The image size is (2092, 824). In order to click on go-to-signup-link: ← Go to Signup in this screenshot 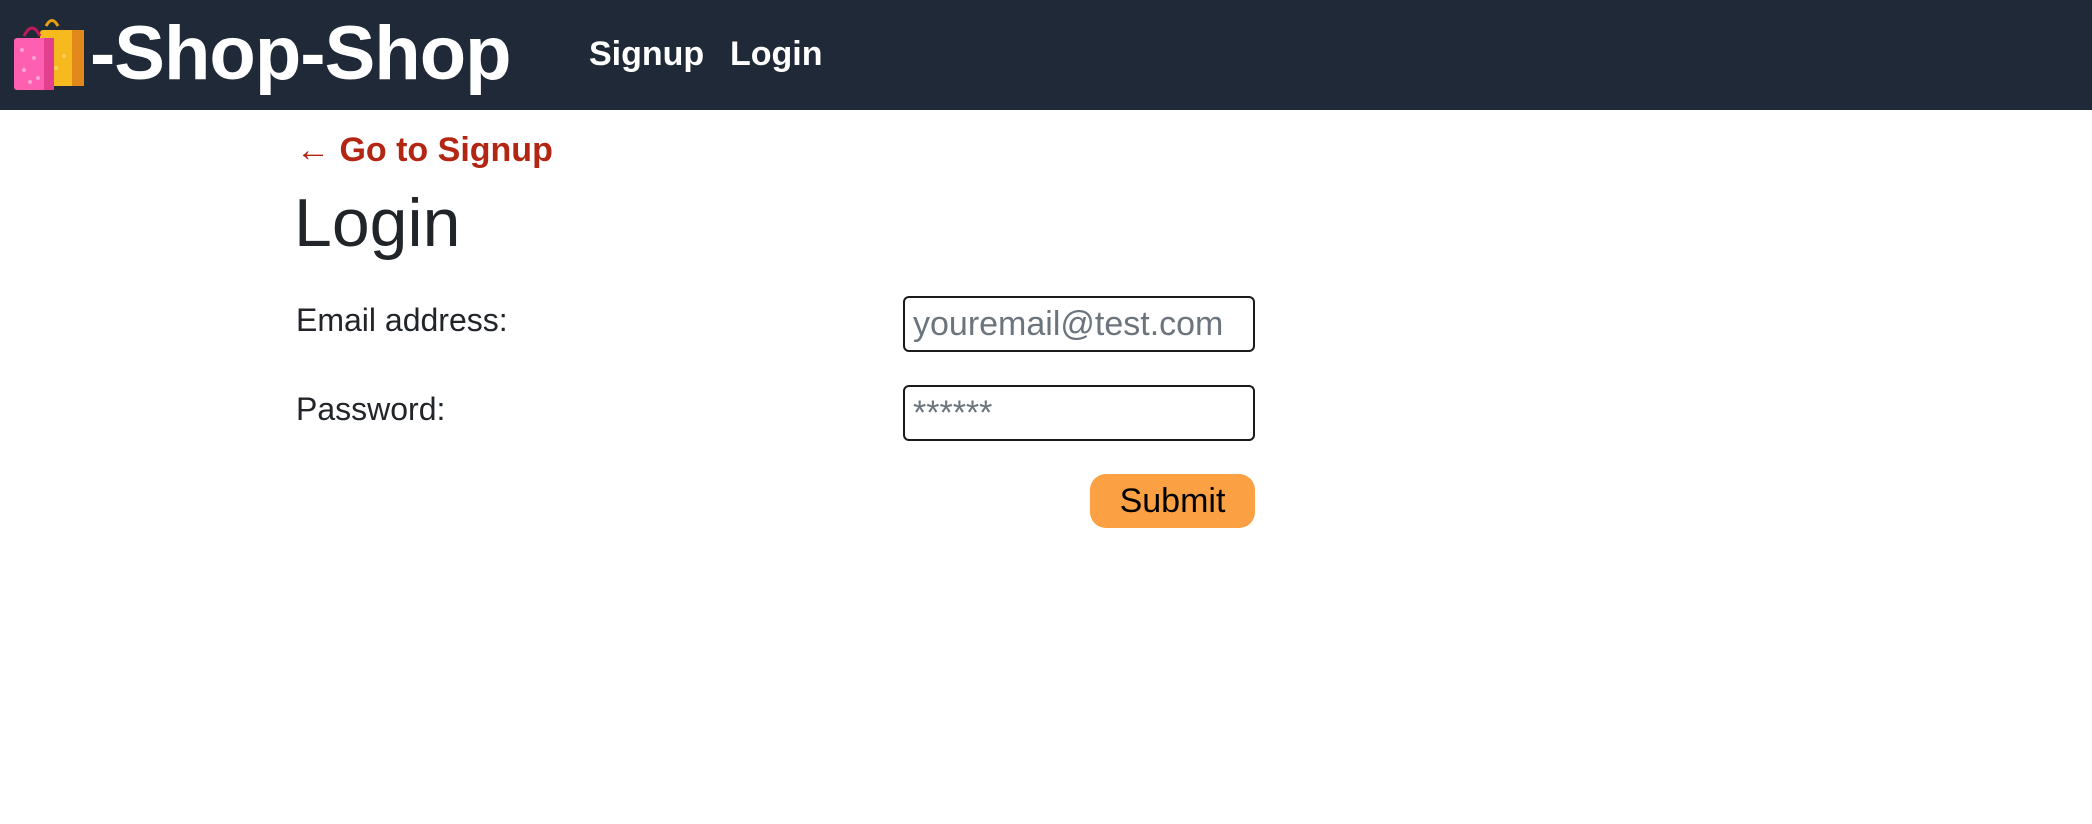, I will do `click(424, 150)`.